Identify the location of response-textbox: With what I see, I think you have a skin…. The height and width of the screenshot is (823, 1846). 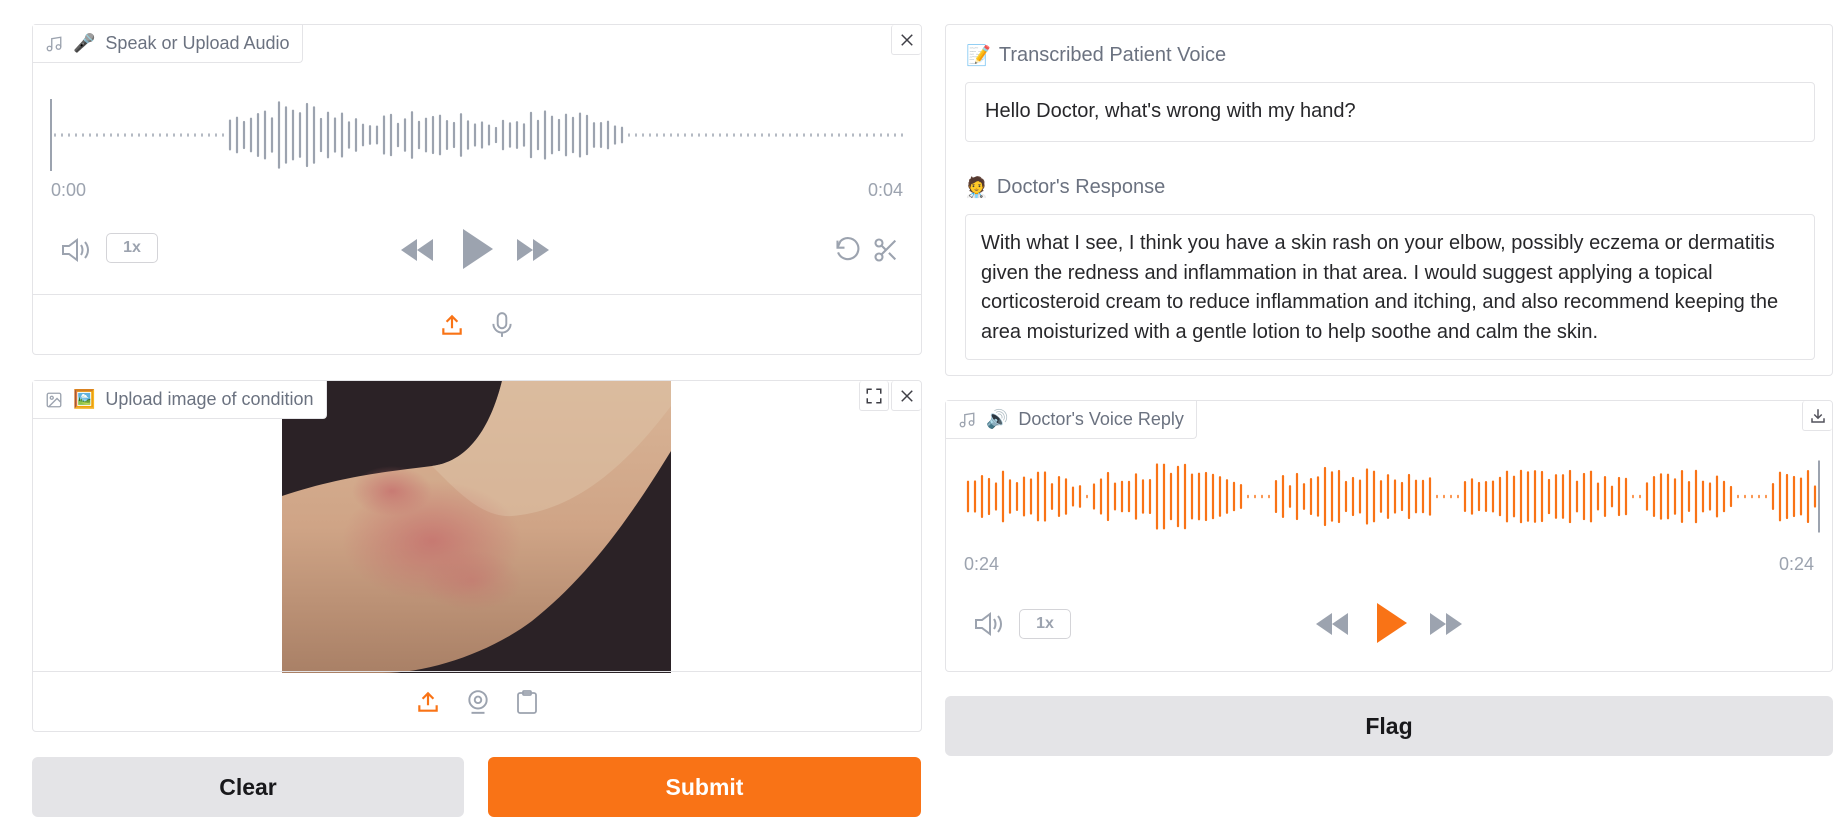
(1390, 287).